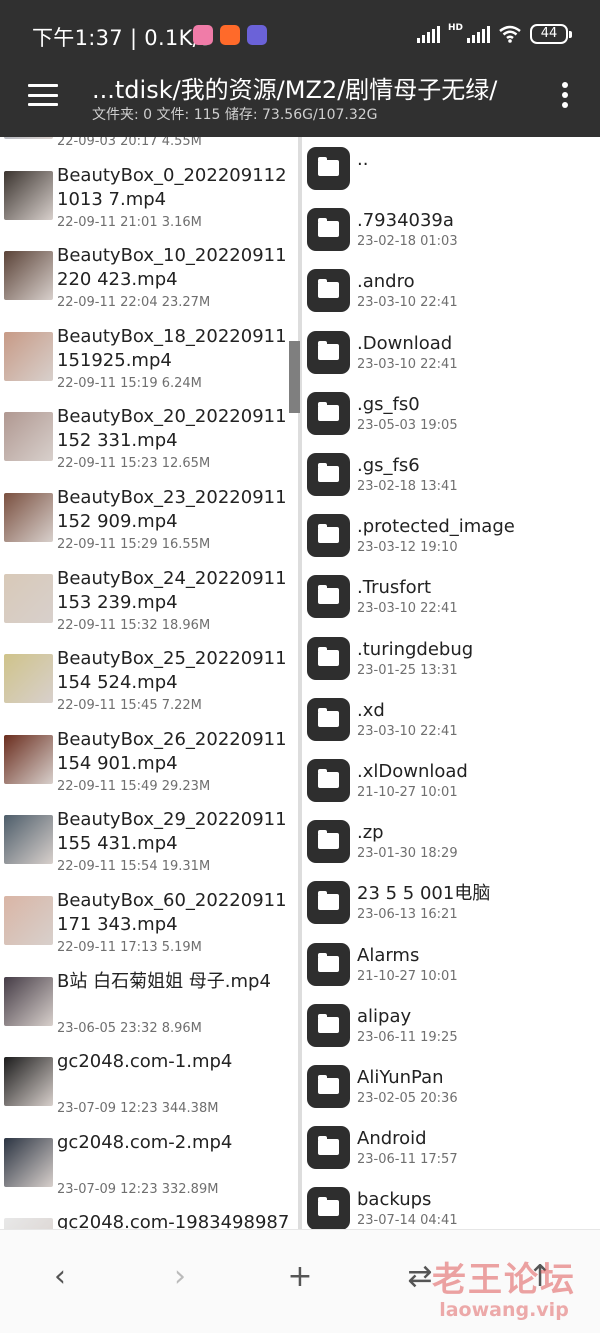 This screenshot has width=600, height=1333. Describe the element at coordinates (451, 413) in the screenshot. I see `folder-row: .gs_fs0 23-05-03 19:05` at that location.